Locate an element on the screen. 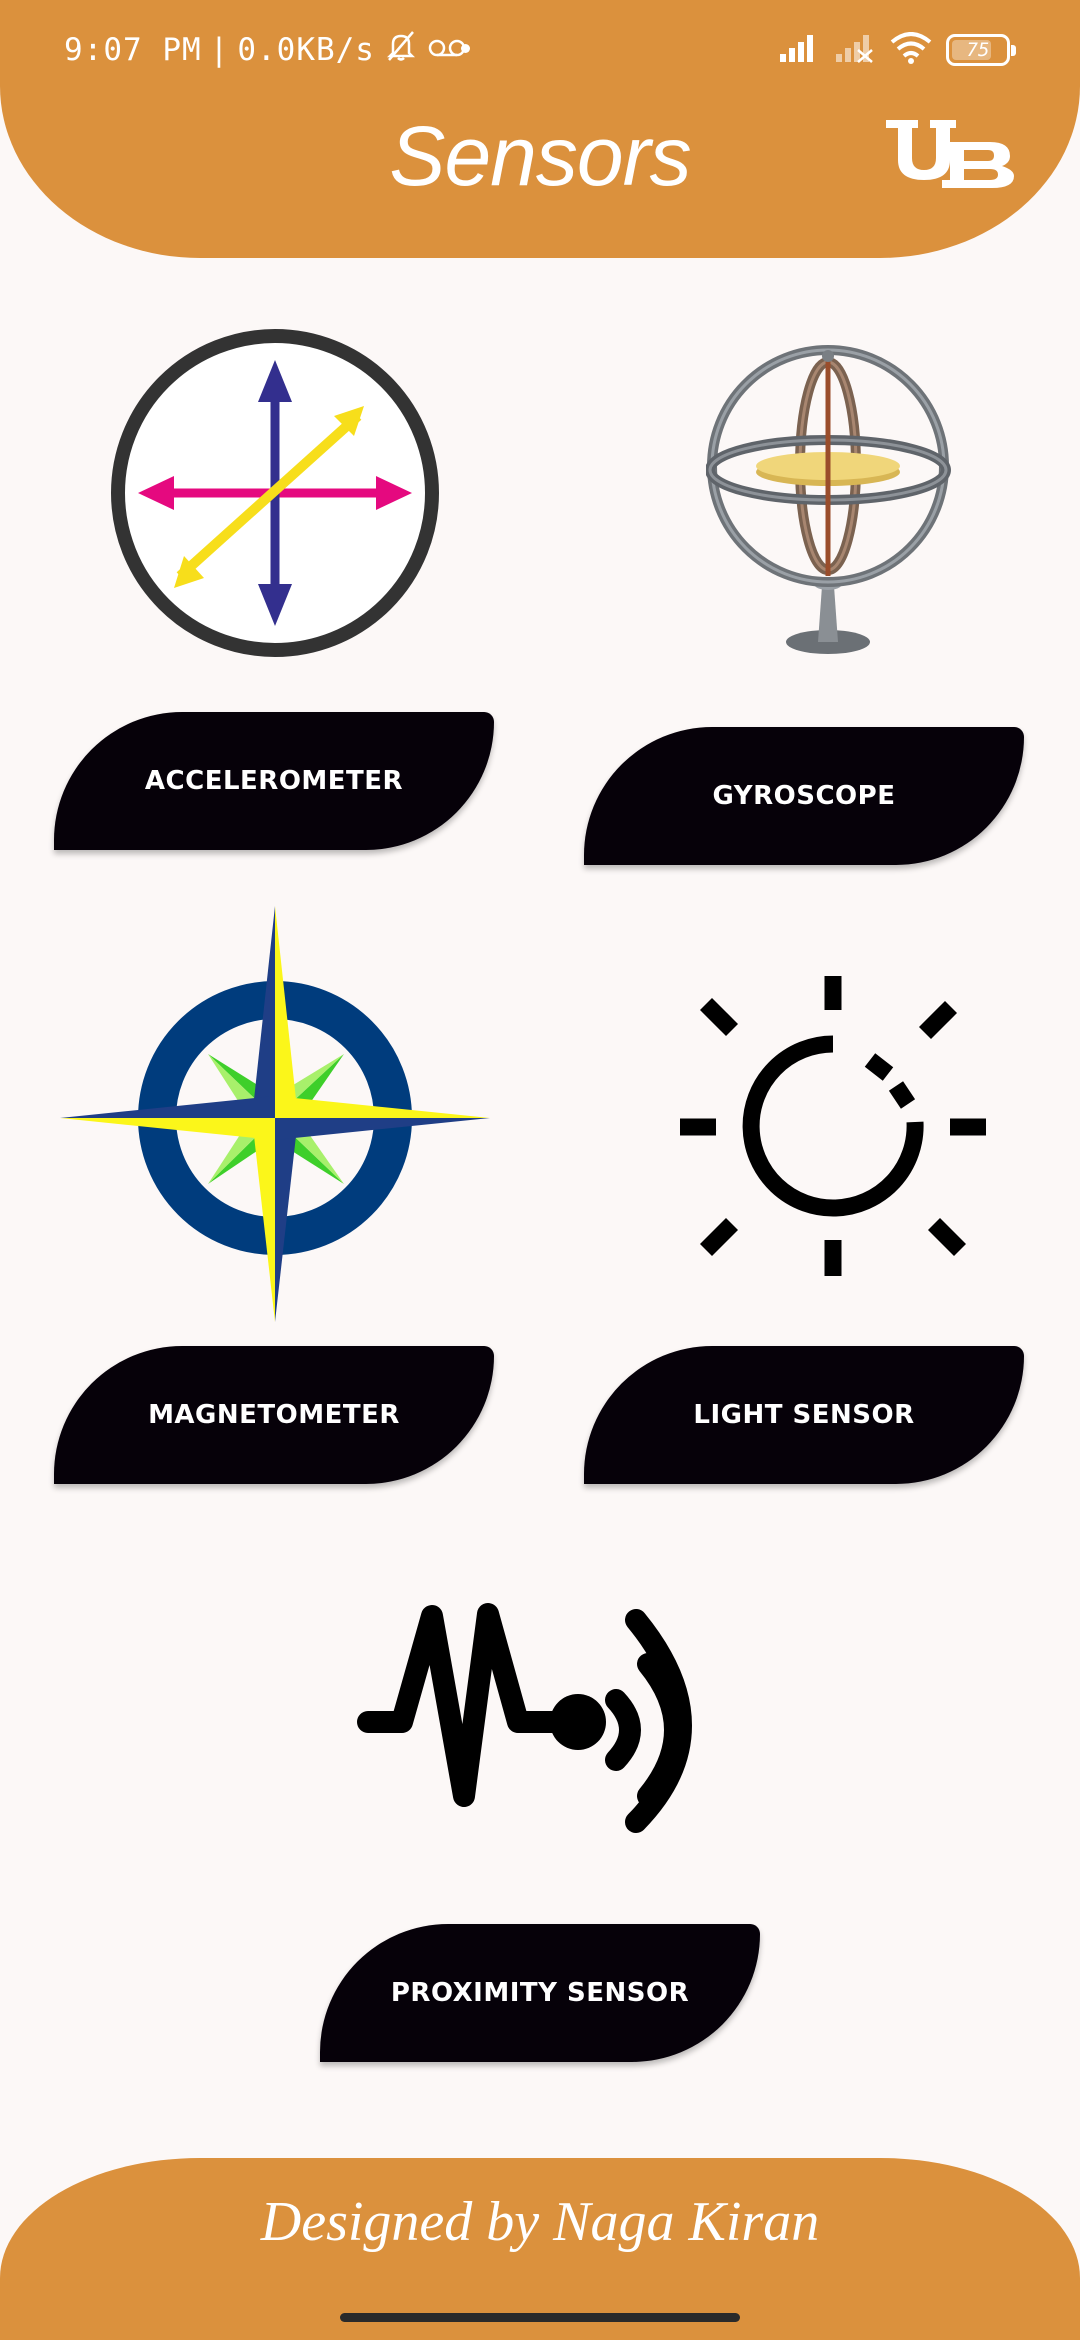 The width and height of the screenshot is (1080, 2340). status-time: 9:07 PM is located at coordinates (133, 50).